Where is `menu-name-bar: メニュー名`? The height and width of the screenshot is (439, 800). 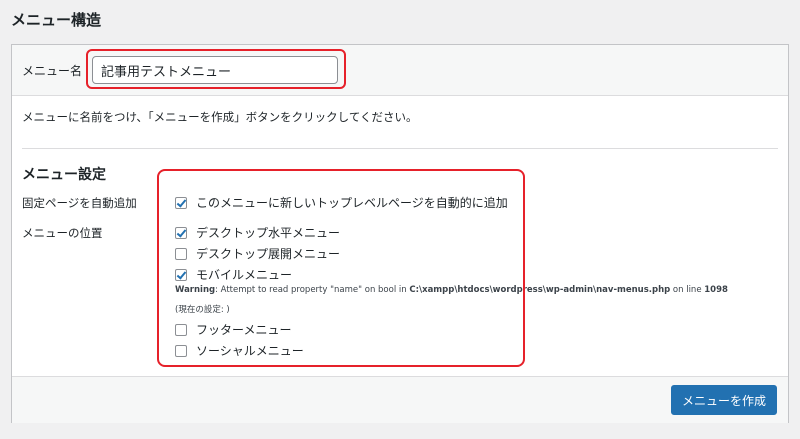
menu-name-bar: メニュー名 is located at coordinates (400, 70).